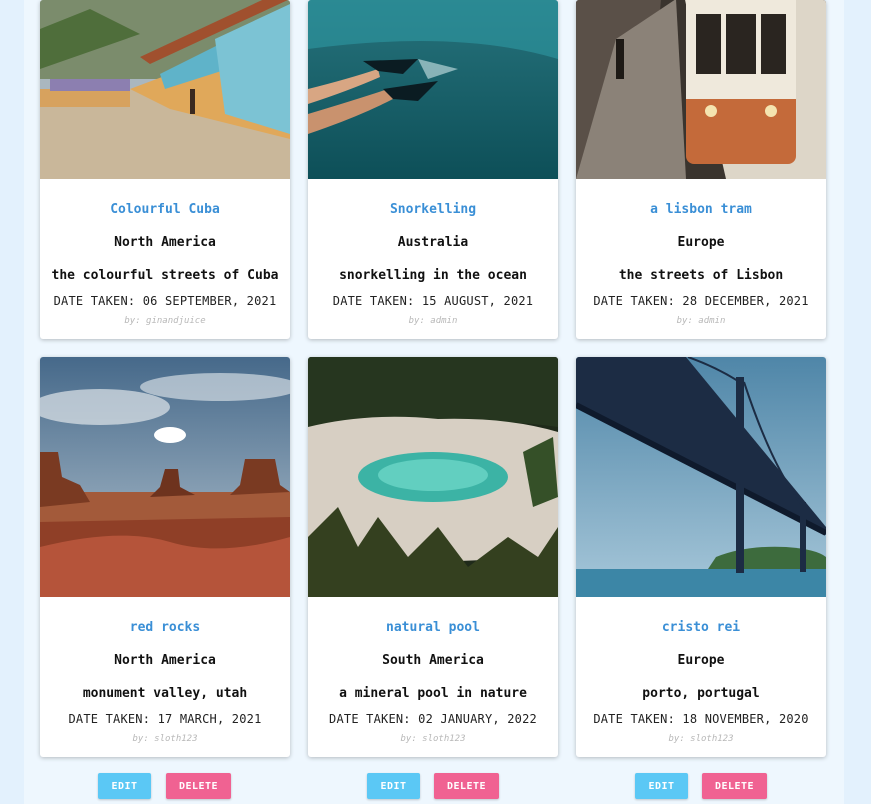 This screenshot has width=871, height=804. I want to click on card-date: DATE TAKEN: 28 DECEMBER, 2021, so click(701, 301).